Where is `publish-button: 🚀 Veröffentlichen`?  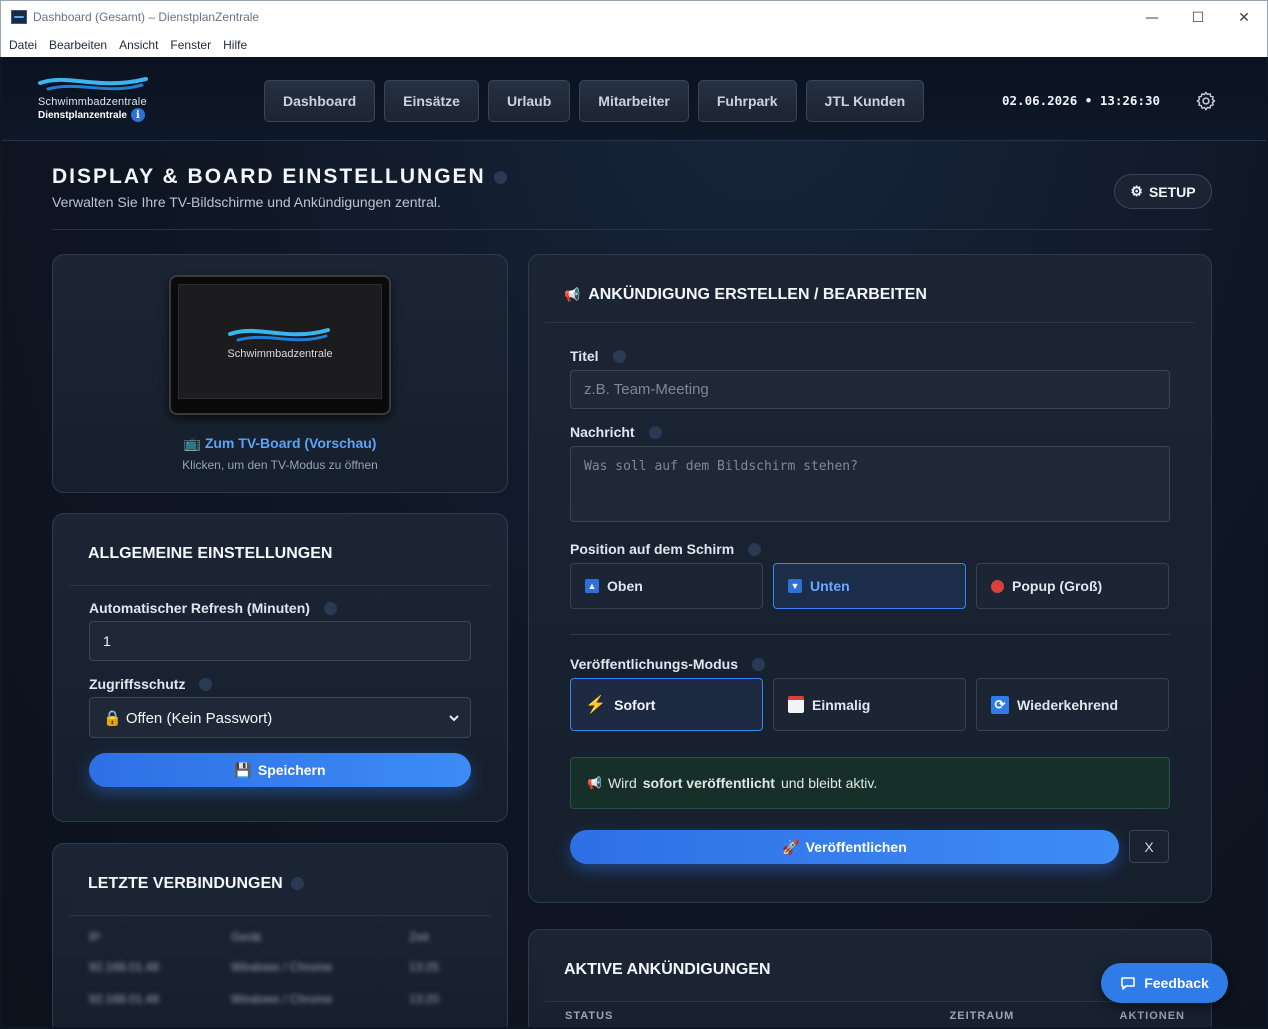
publish-button: 🚀 Veröffentlichen is located at coordinates (844, 847).